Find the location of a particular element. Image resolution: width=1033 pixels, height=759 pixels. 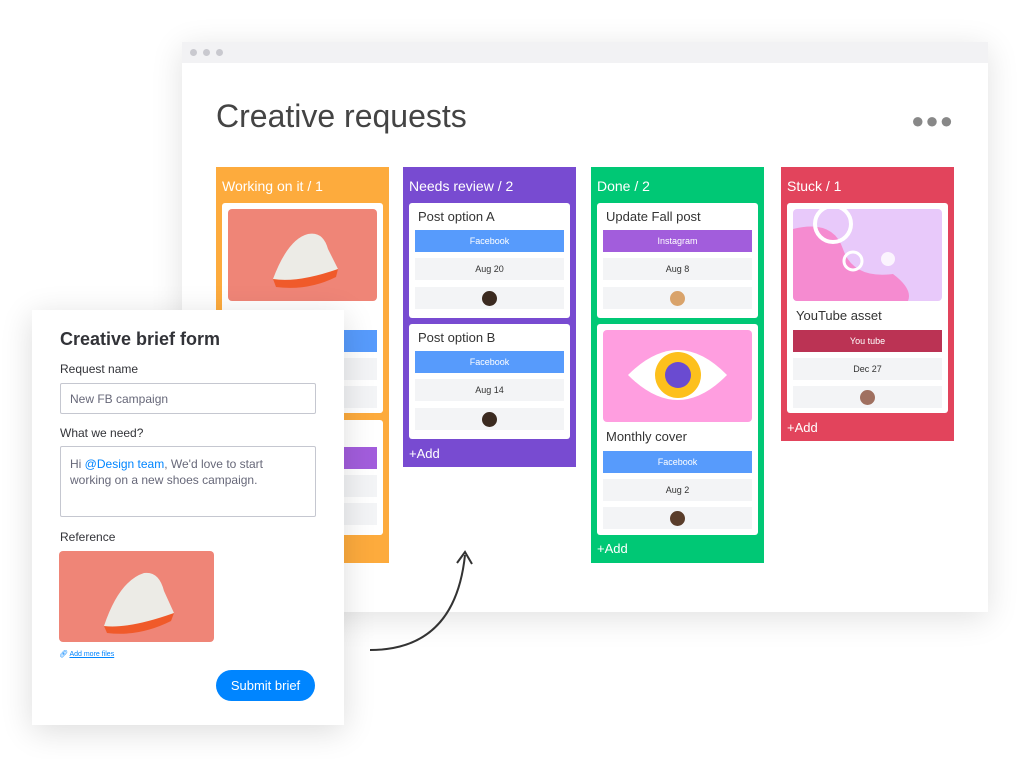

form-title: Creative brief form is located at coordinates (140, 339).